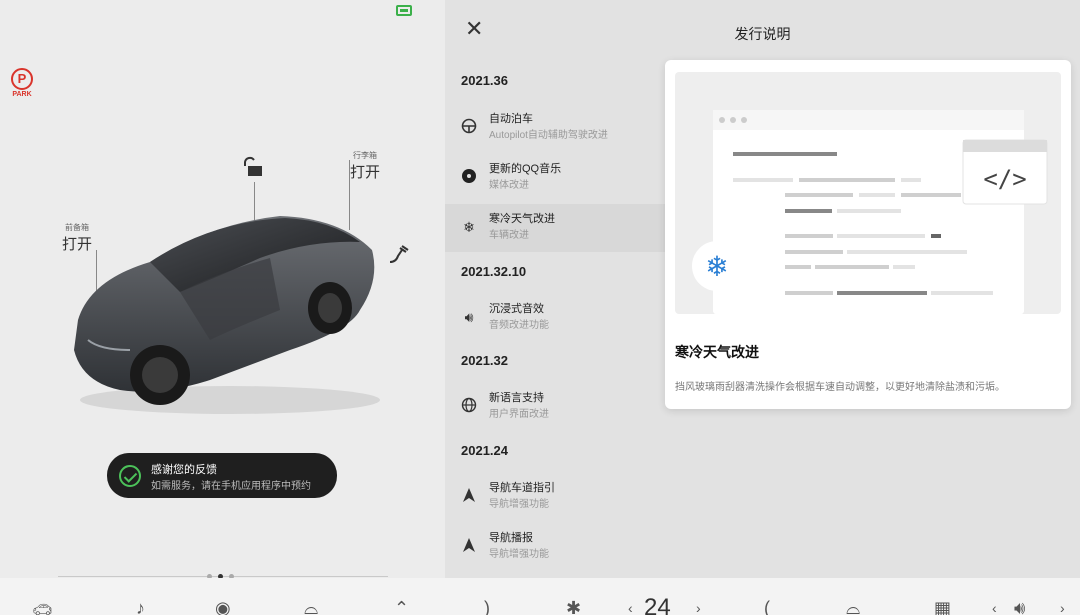 This screenshot has width=1080, height=615. What do you see at coordinates (555, 547) in the screenshot?
I see `release-item-nav-announcement: 导航播报 导航增强功能` at bounding box center [555, 547].